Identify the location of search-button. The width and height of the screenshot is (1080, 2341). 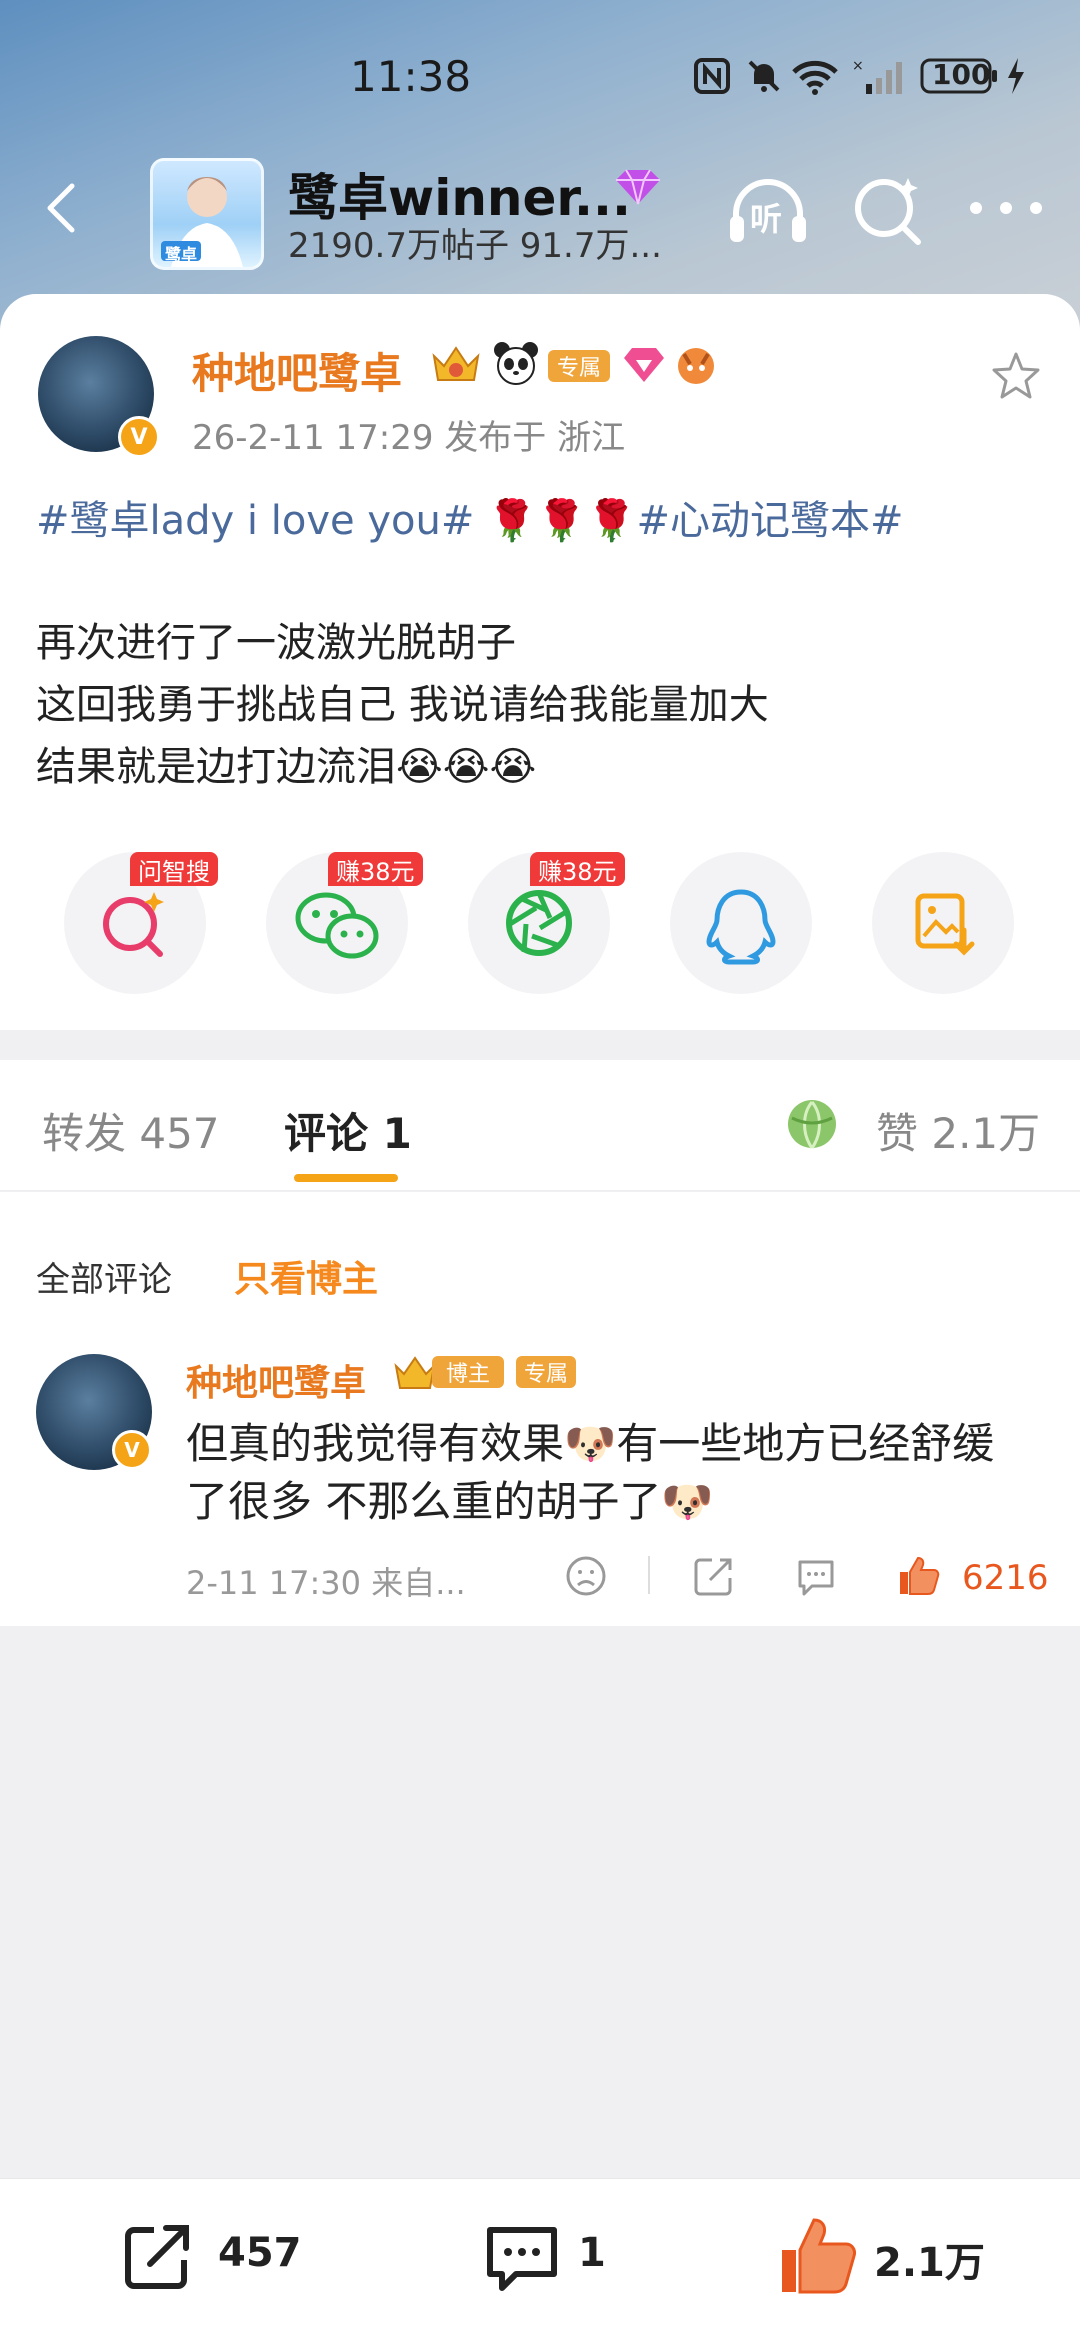
(888, 210).